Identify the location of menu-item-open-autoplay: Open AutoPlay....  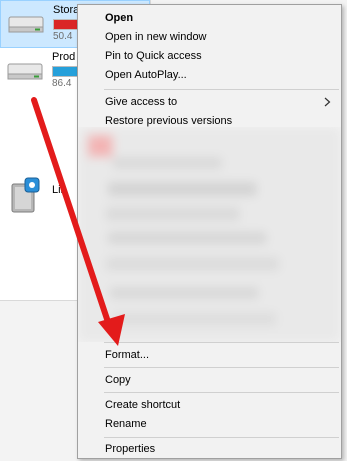
(209, 75).